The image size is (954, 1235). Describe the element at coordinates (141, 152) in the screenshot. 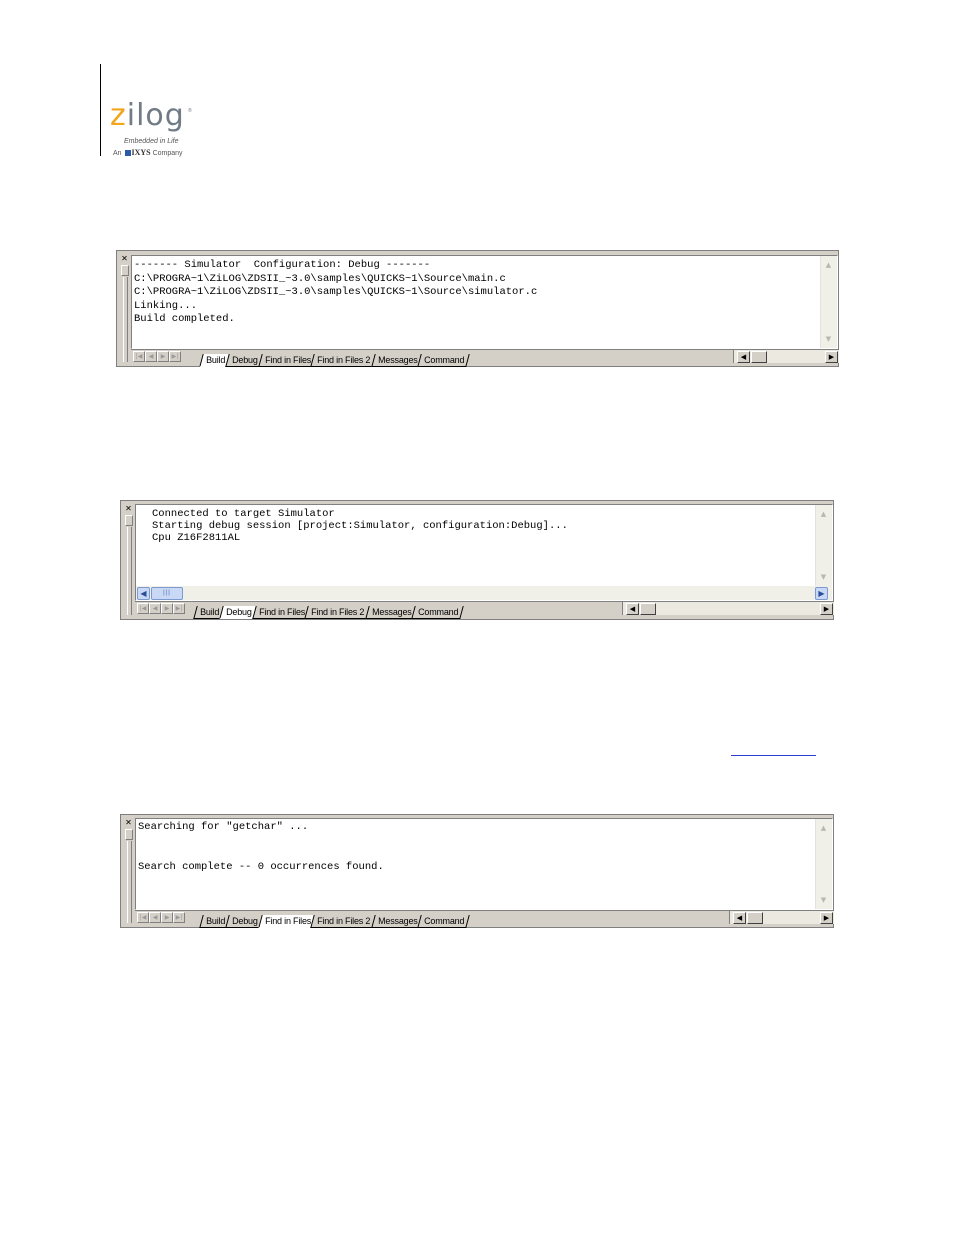

I see `logo-company-brand: IXYS` at that location.